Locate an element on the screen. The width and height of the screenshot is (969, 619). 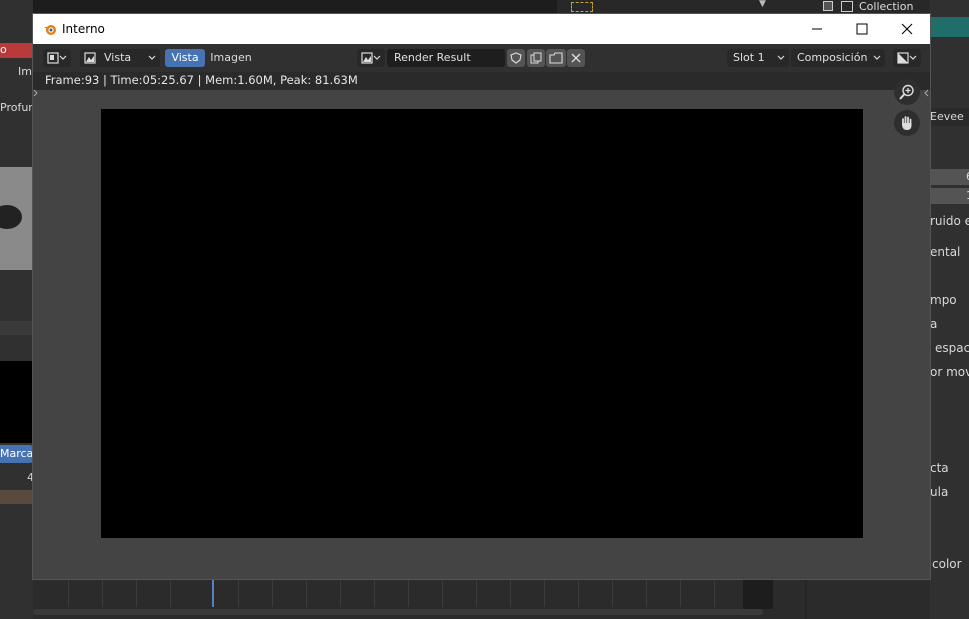
toolbar-expand-icon is located at coordinates (36, 93).